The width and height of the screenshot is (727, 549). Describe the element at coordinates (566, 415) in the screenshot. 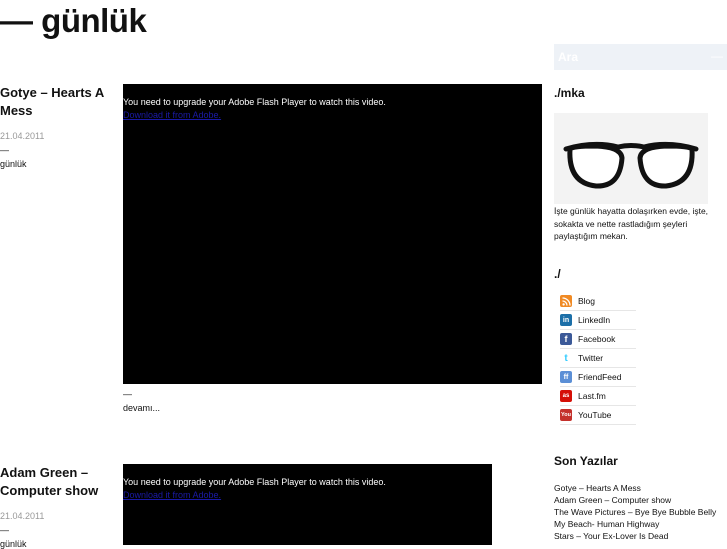

I see `youtube-icon: You` at that location.